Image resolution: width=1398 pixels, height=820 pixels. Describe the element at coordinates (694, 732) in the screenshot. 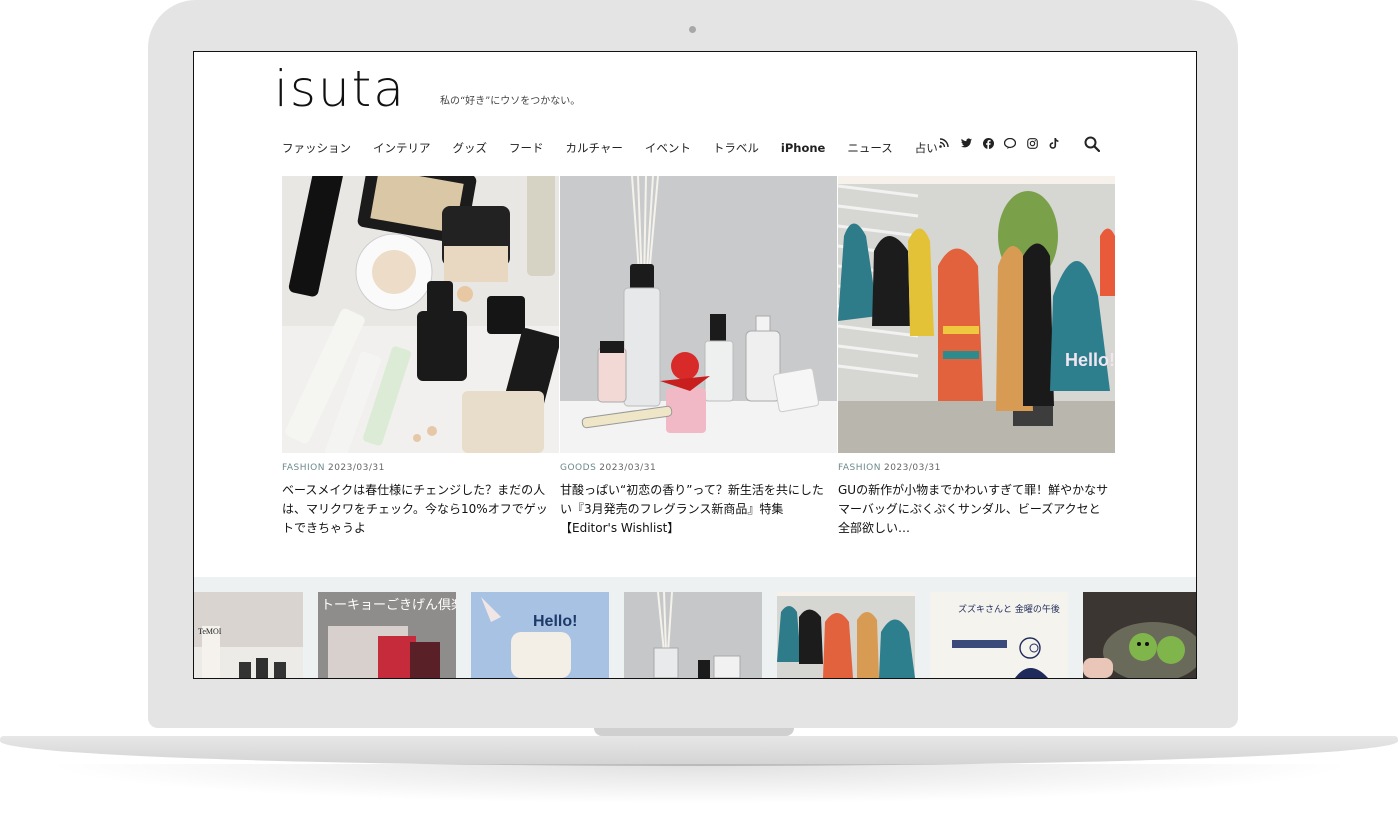

I see `laptop-hinge` at that location.